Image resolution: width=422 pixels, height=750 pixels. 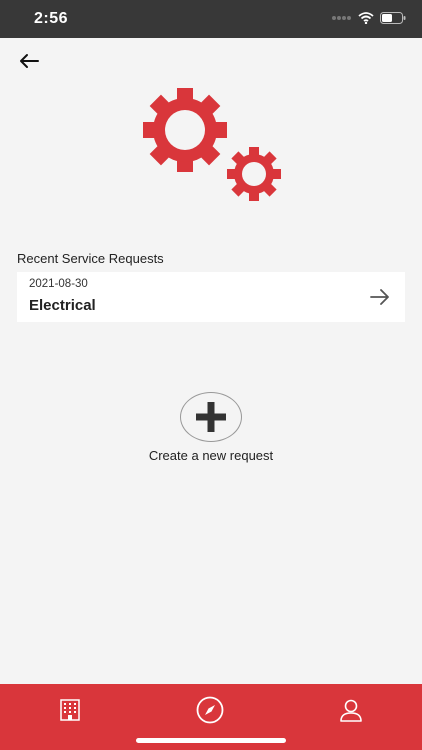 I want to click on arrow-left-icon, so click(x=29, y=61).